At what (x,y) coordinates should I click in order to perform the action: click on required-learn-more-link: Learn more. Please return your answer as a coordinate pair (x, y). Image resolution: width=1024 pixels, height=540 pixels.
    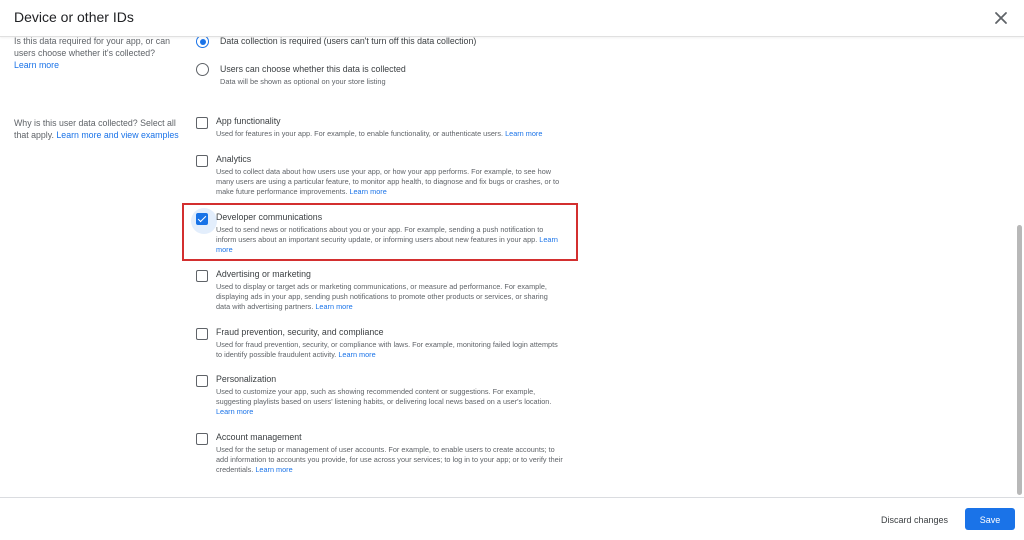
    Looking at the image, I should click on (36, 65).